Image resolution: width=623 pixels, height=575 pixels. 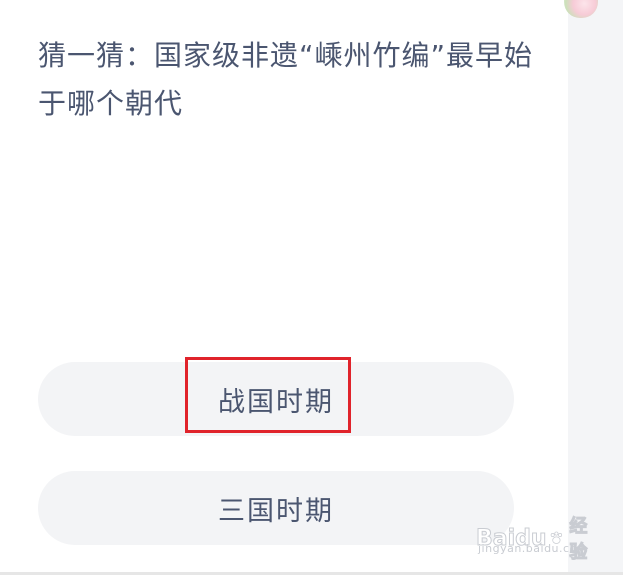 I want to click on watermark-url: jingyan.baidu.com, so click(x=533, y=548).